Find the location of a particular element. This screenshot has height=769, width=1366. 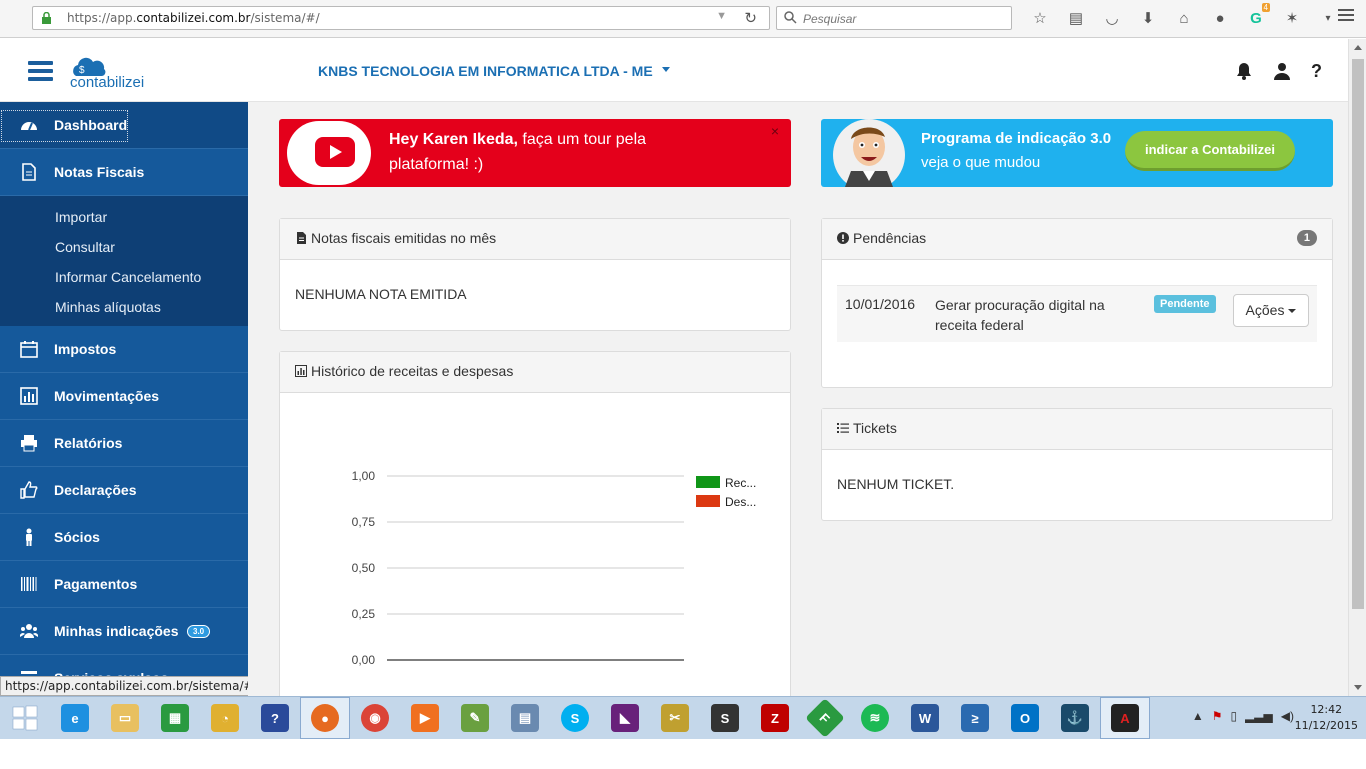

panel-title: Notas fiscais emitidas no mês is located at coordinates (404, 238).